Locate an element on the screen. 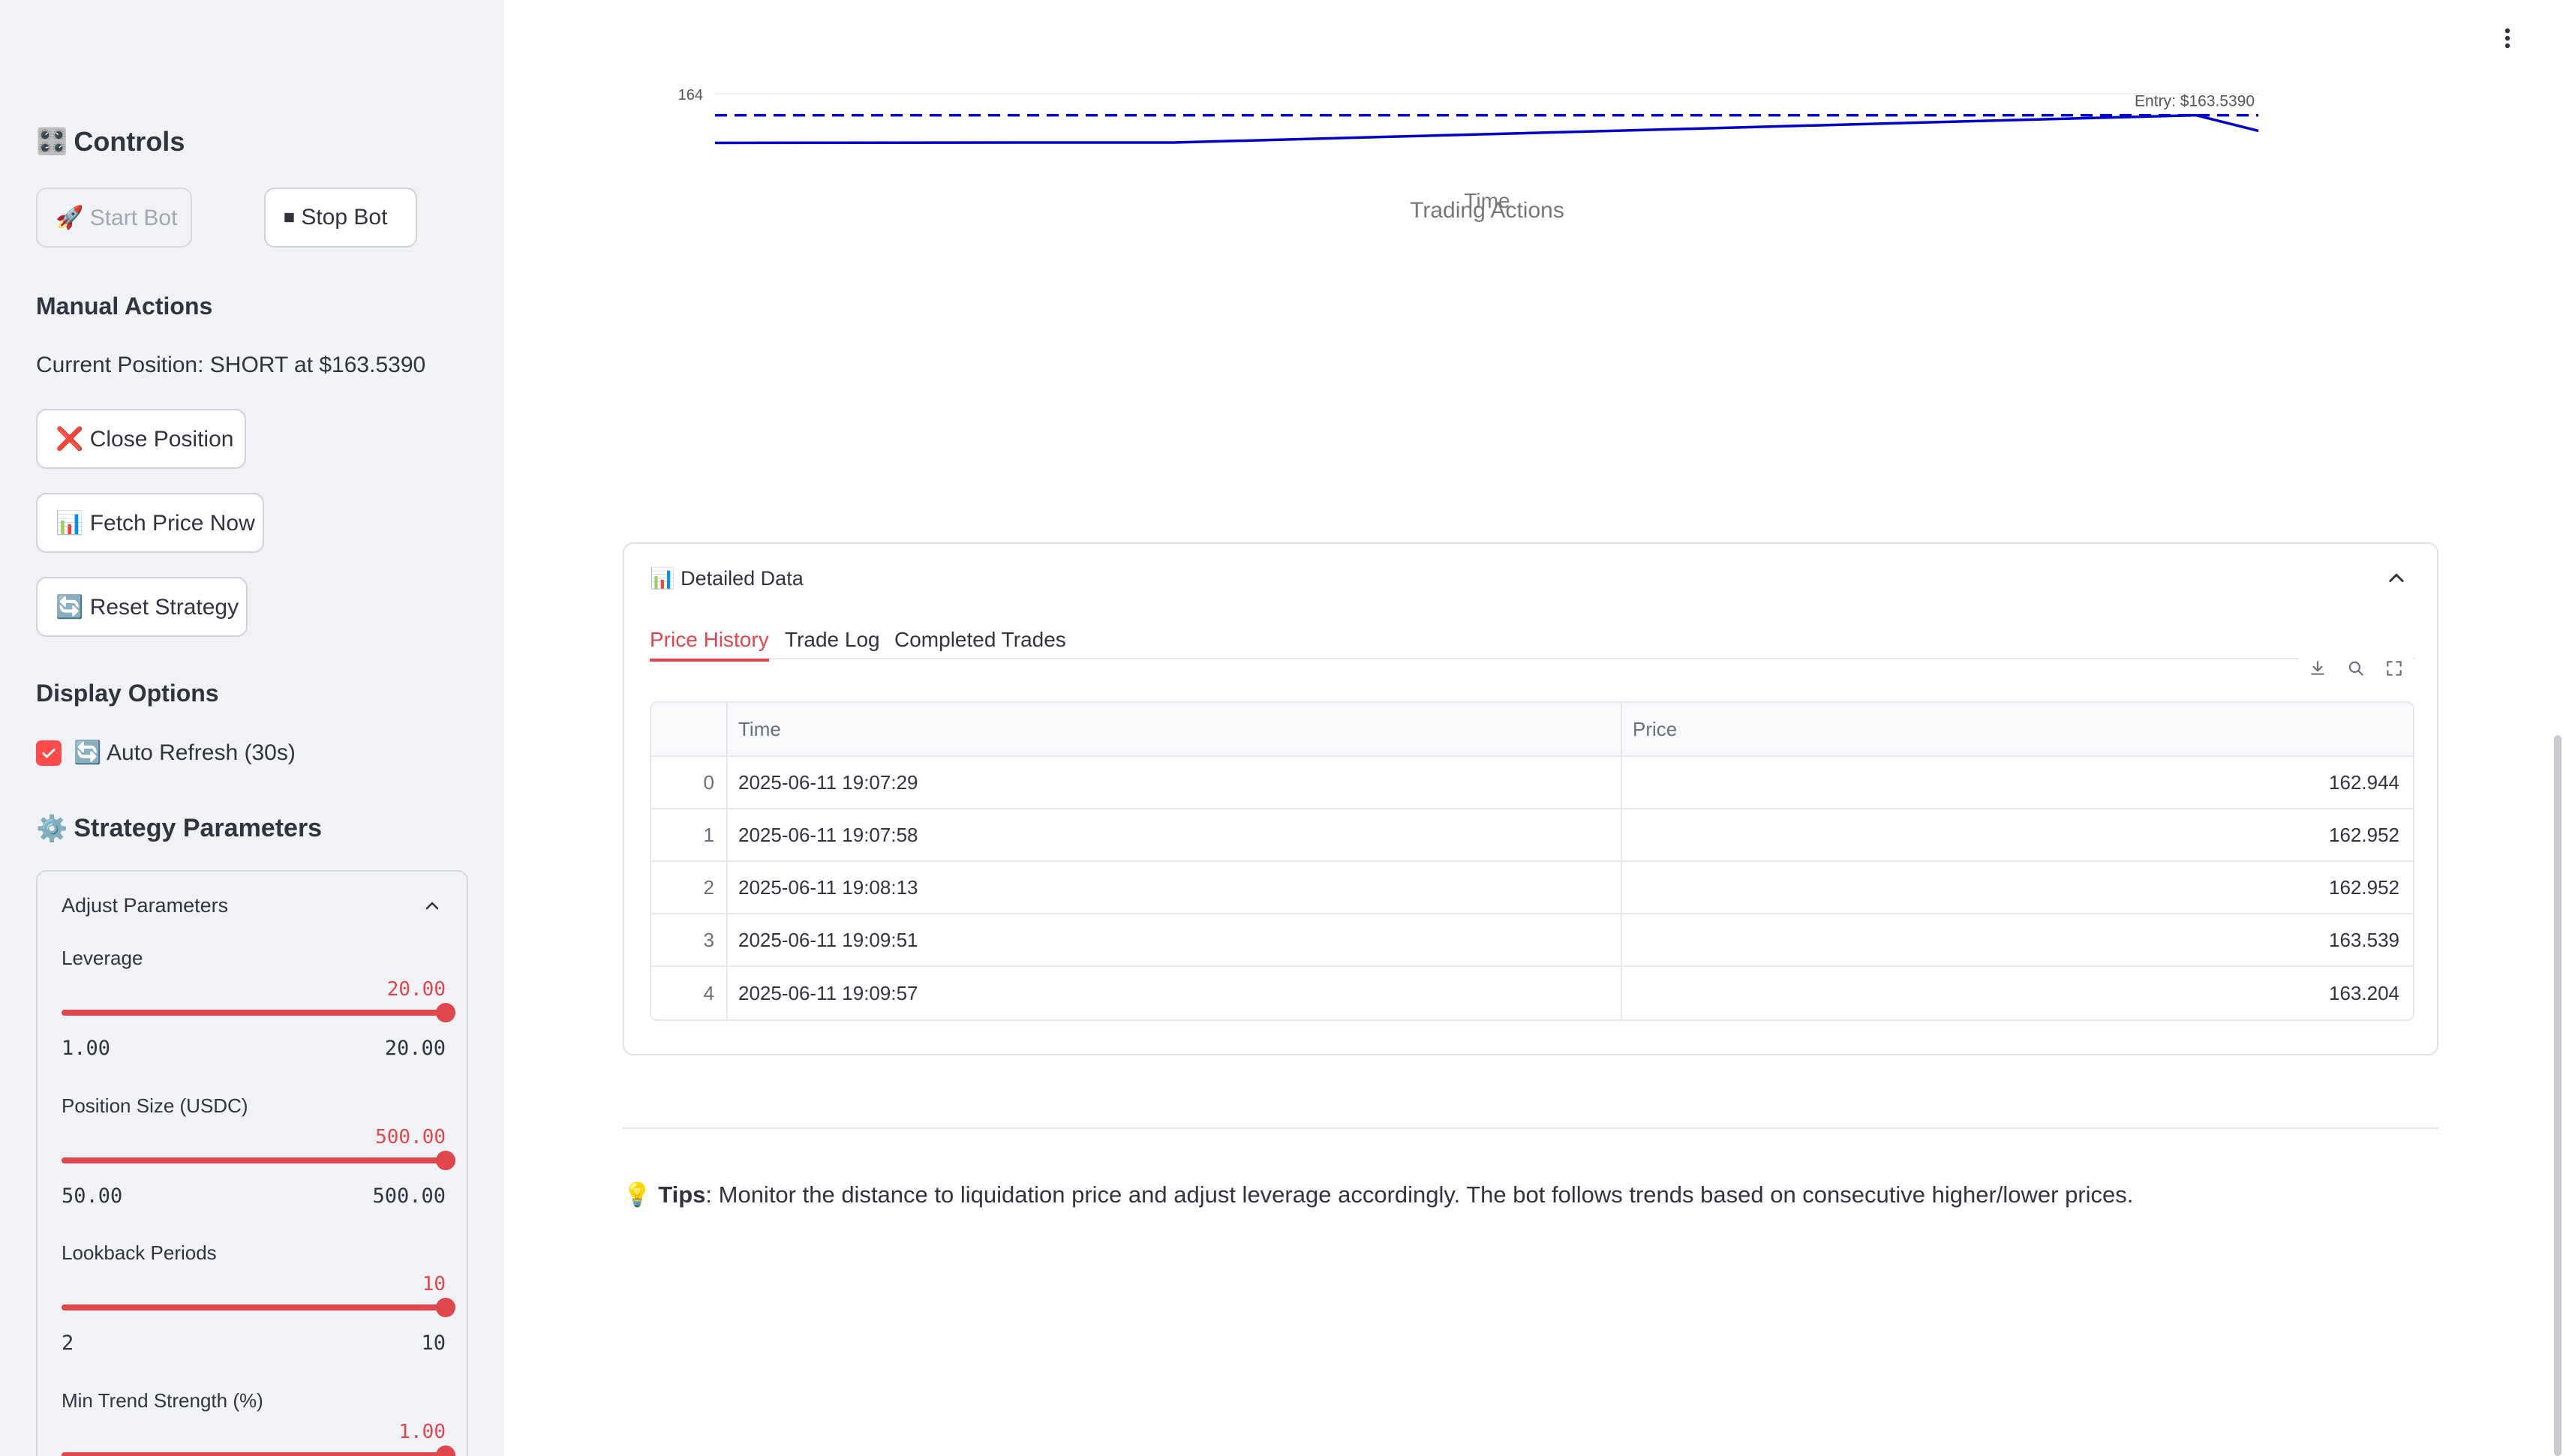  reset-strategy-button: 🔄 Reset Strategy is located at coordinates (142, 607).